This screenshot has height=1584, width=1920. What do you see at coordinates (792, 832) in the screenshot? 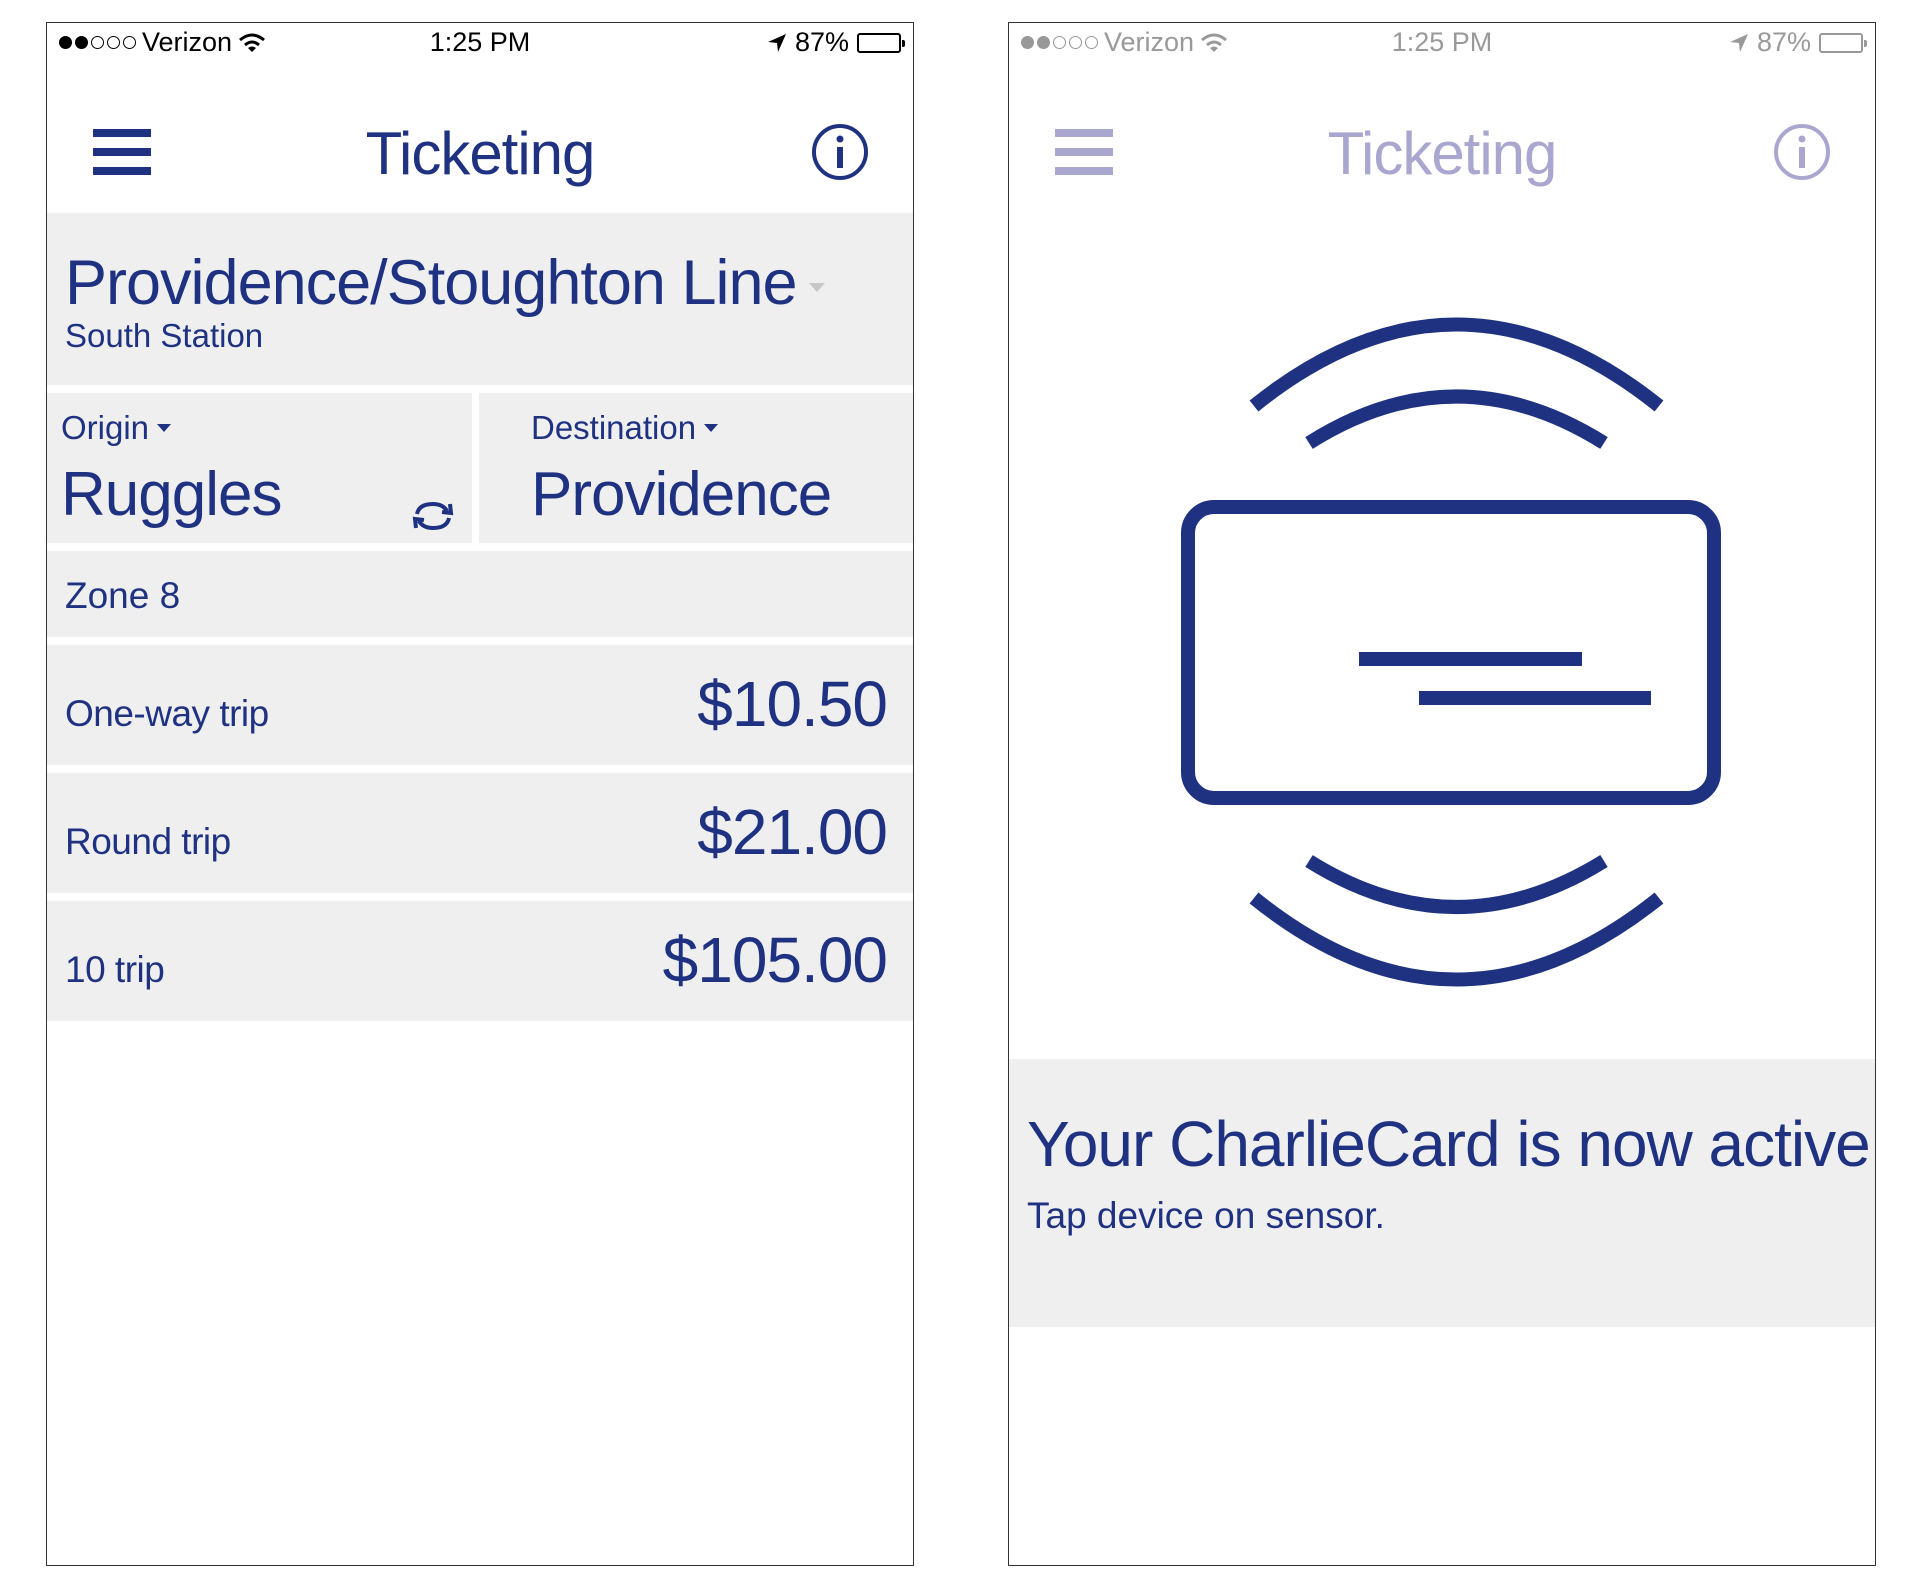
I see `fare-price: $21.00` at bounding box center [792, 832].